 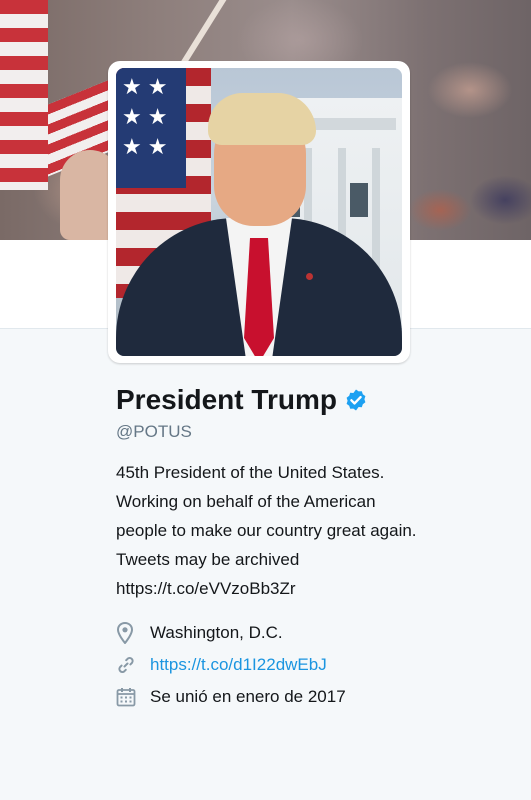 I want to click on profile-location: Washington, D.C., so click(x=316, y=633).